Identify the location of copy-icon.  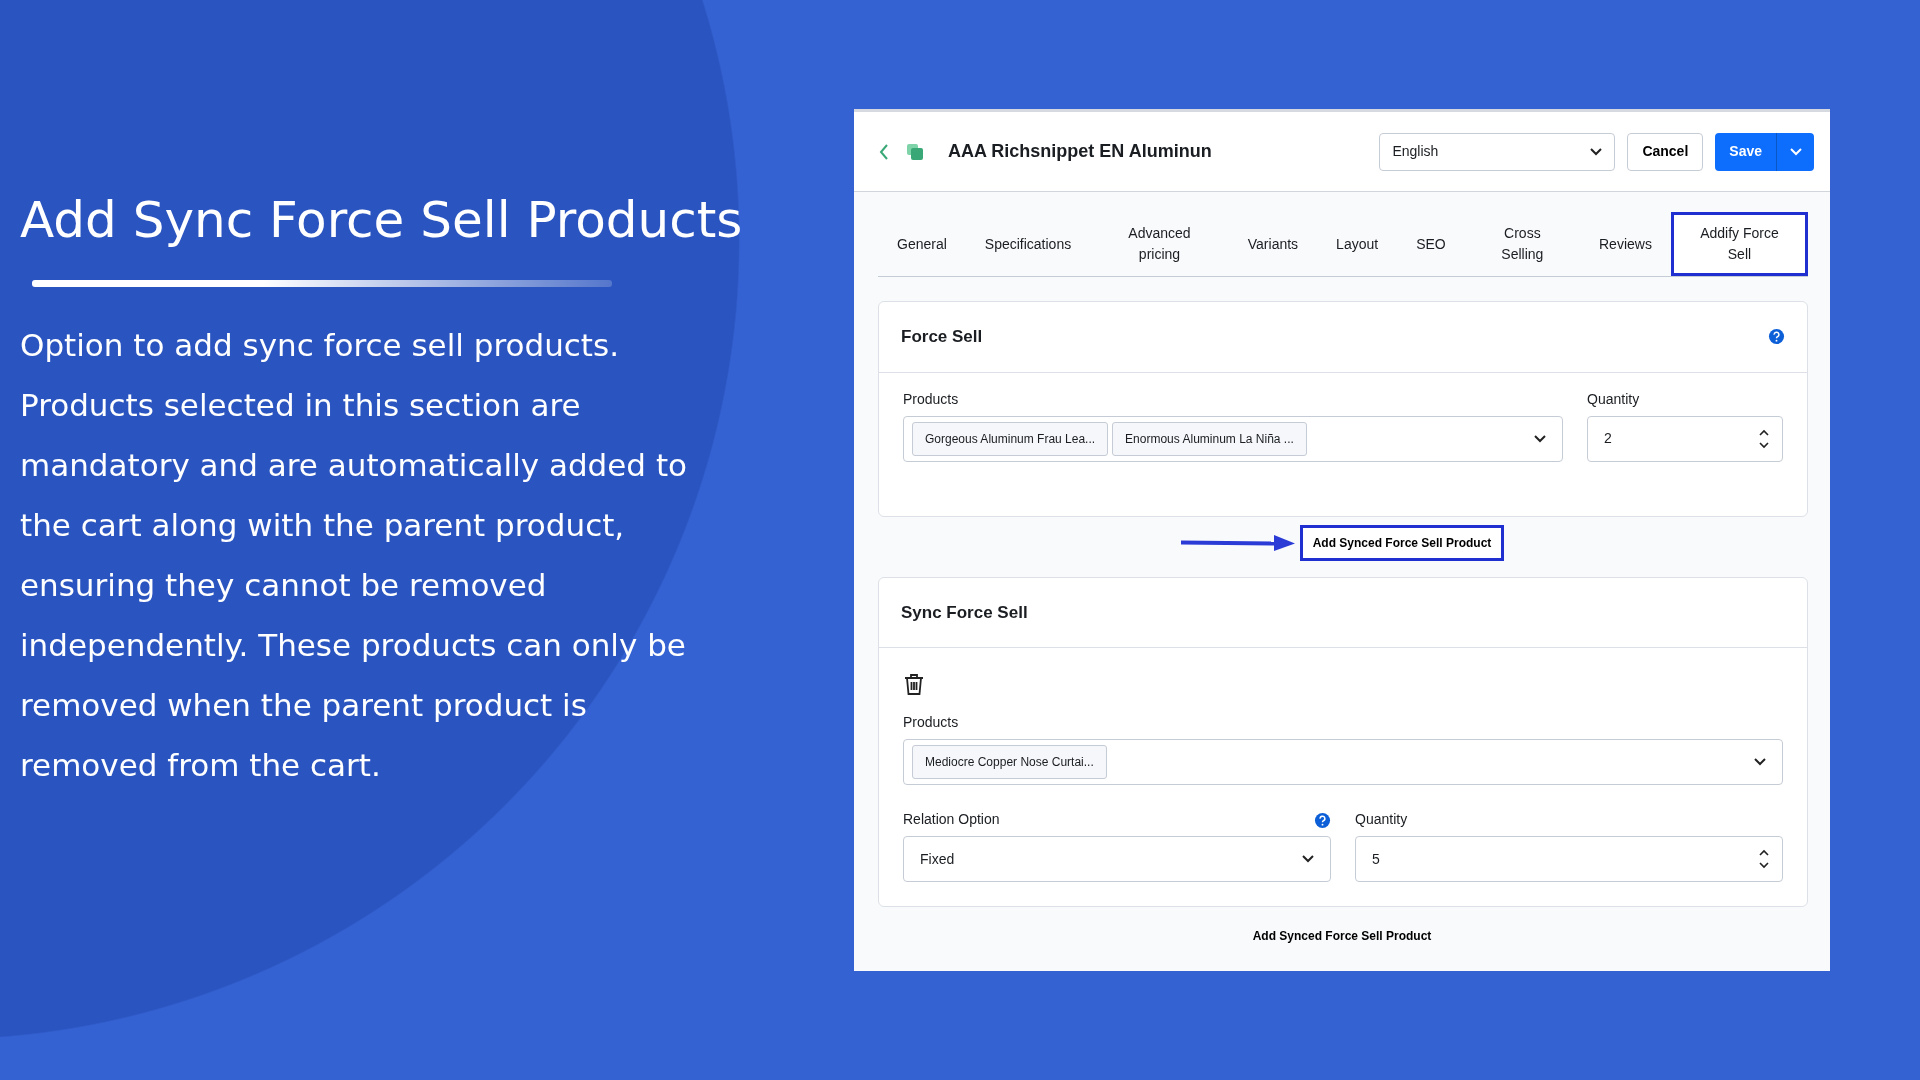
(915, 151).